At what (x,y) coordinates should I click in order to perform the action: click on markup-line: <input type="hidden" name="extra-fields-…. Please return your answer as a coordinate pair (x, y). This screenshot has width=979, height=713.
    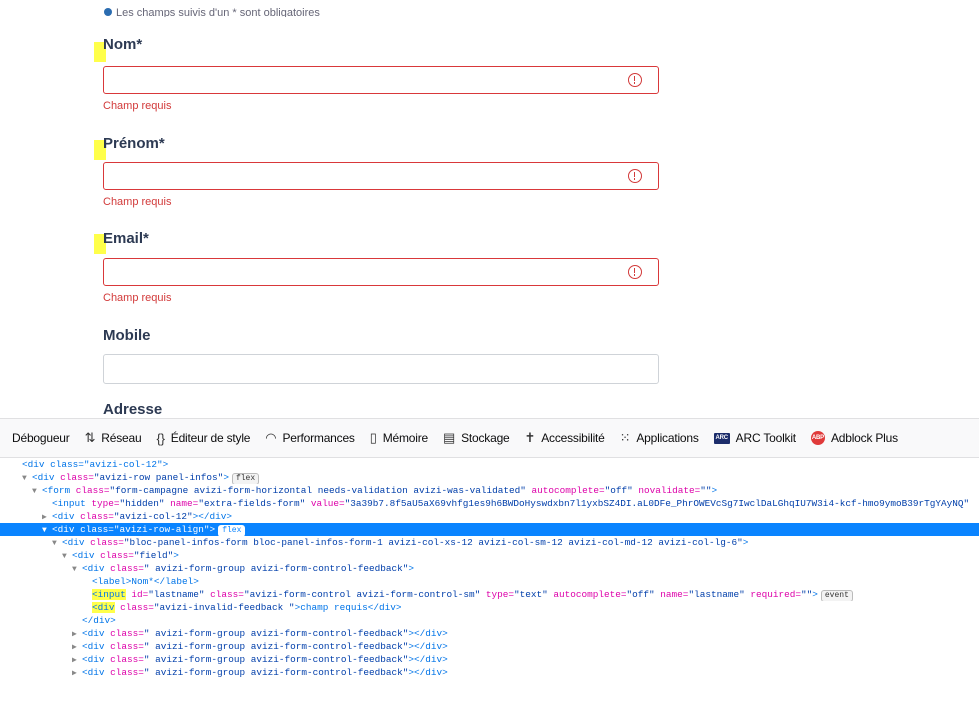
    Looking at the image, I should click on (489, 503).